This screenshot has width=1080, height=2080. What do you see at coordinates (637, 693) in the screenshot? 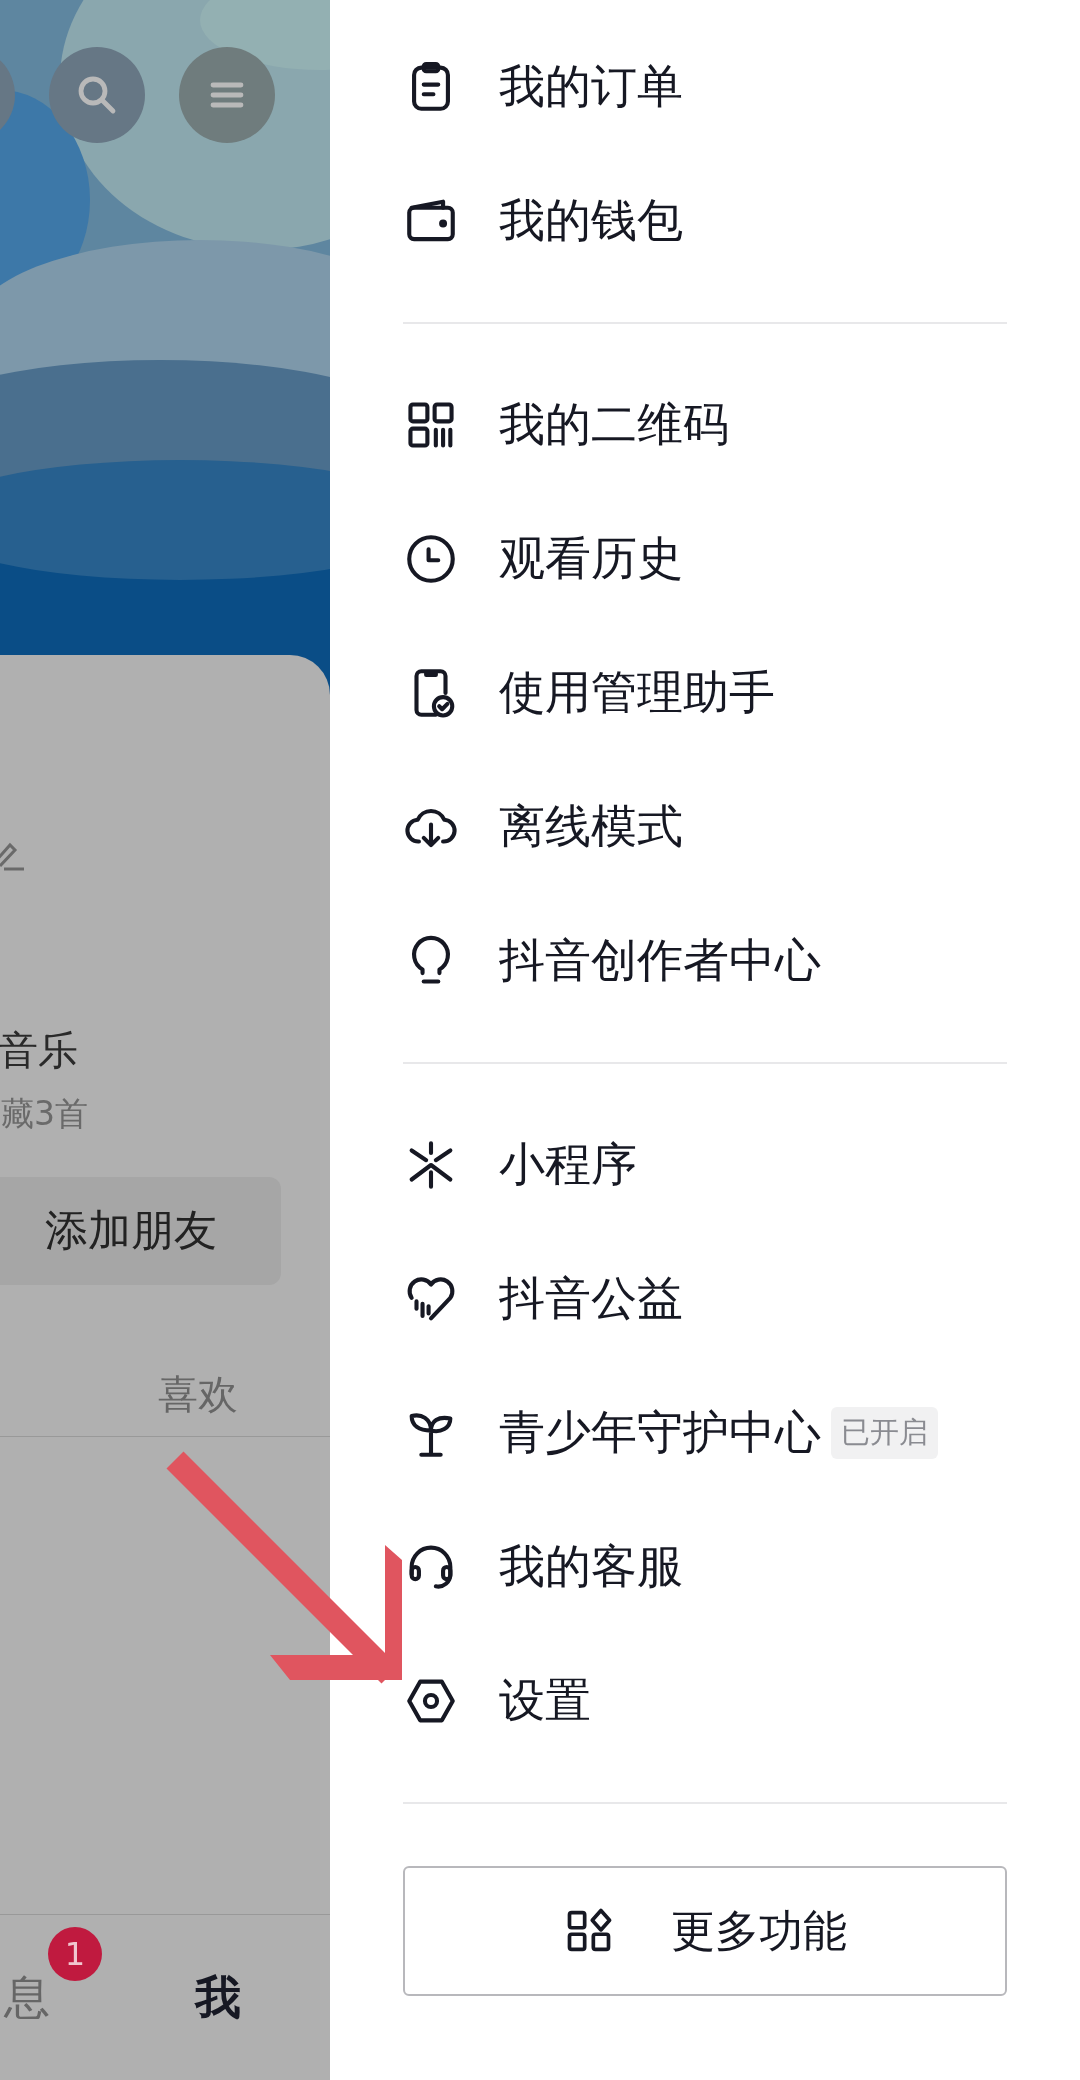
I see `menu-item: 使用管理助手` at bounding box center [637, 693].